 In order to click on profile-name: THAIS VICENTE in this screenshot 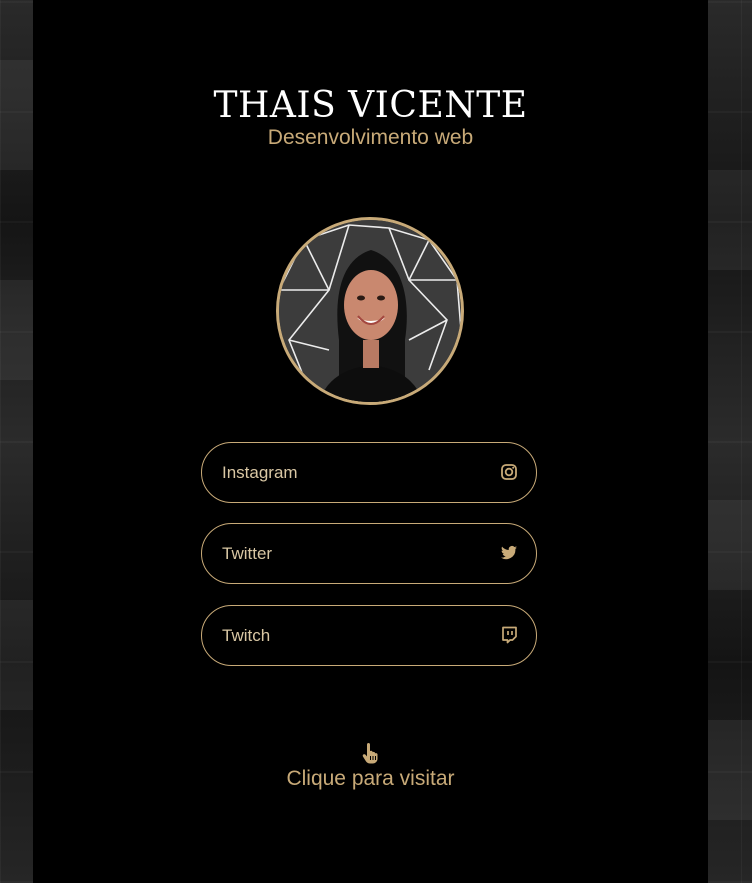, I will do `click(370, 105)`.